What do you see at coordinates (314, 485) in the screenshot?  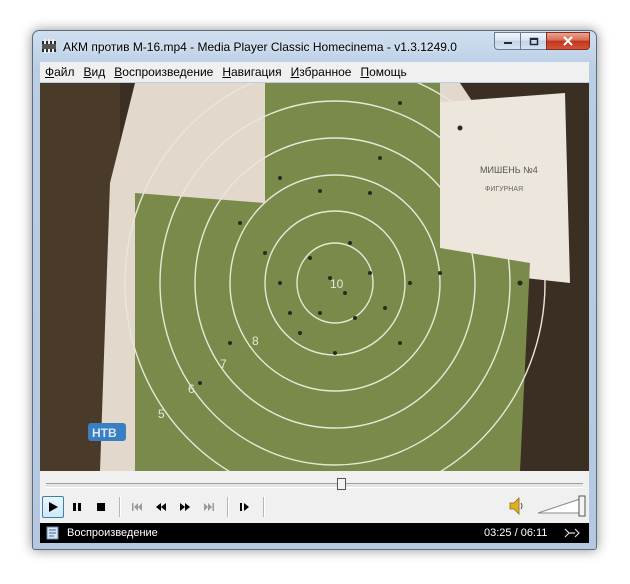 I see `seek-bar` at bounding box center [314, 485].